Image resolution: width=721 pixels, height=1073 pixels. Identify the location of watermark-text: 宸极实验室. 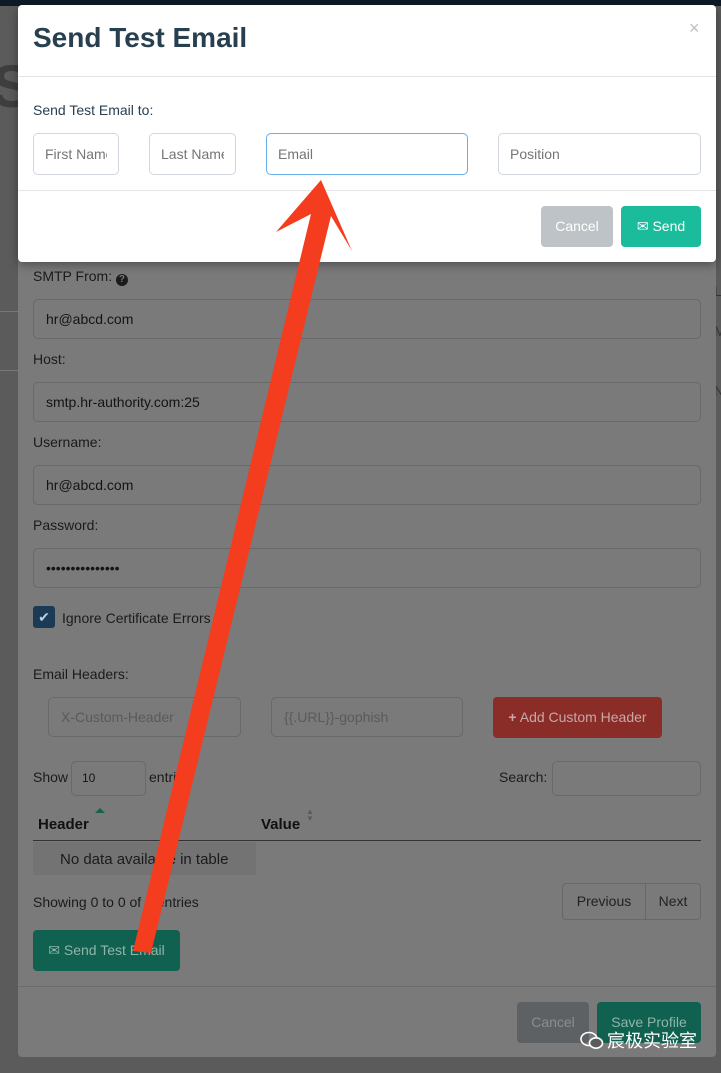
(652, 1041).